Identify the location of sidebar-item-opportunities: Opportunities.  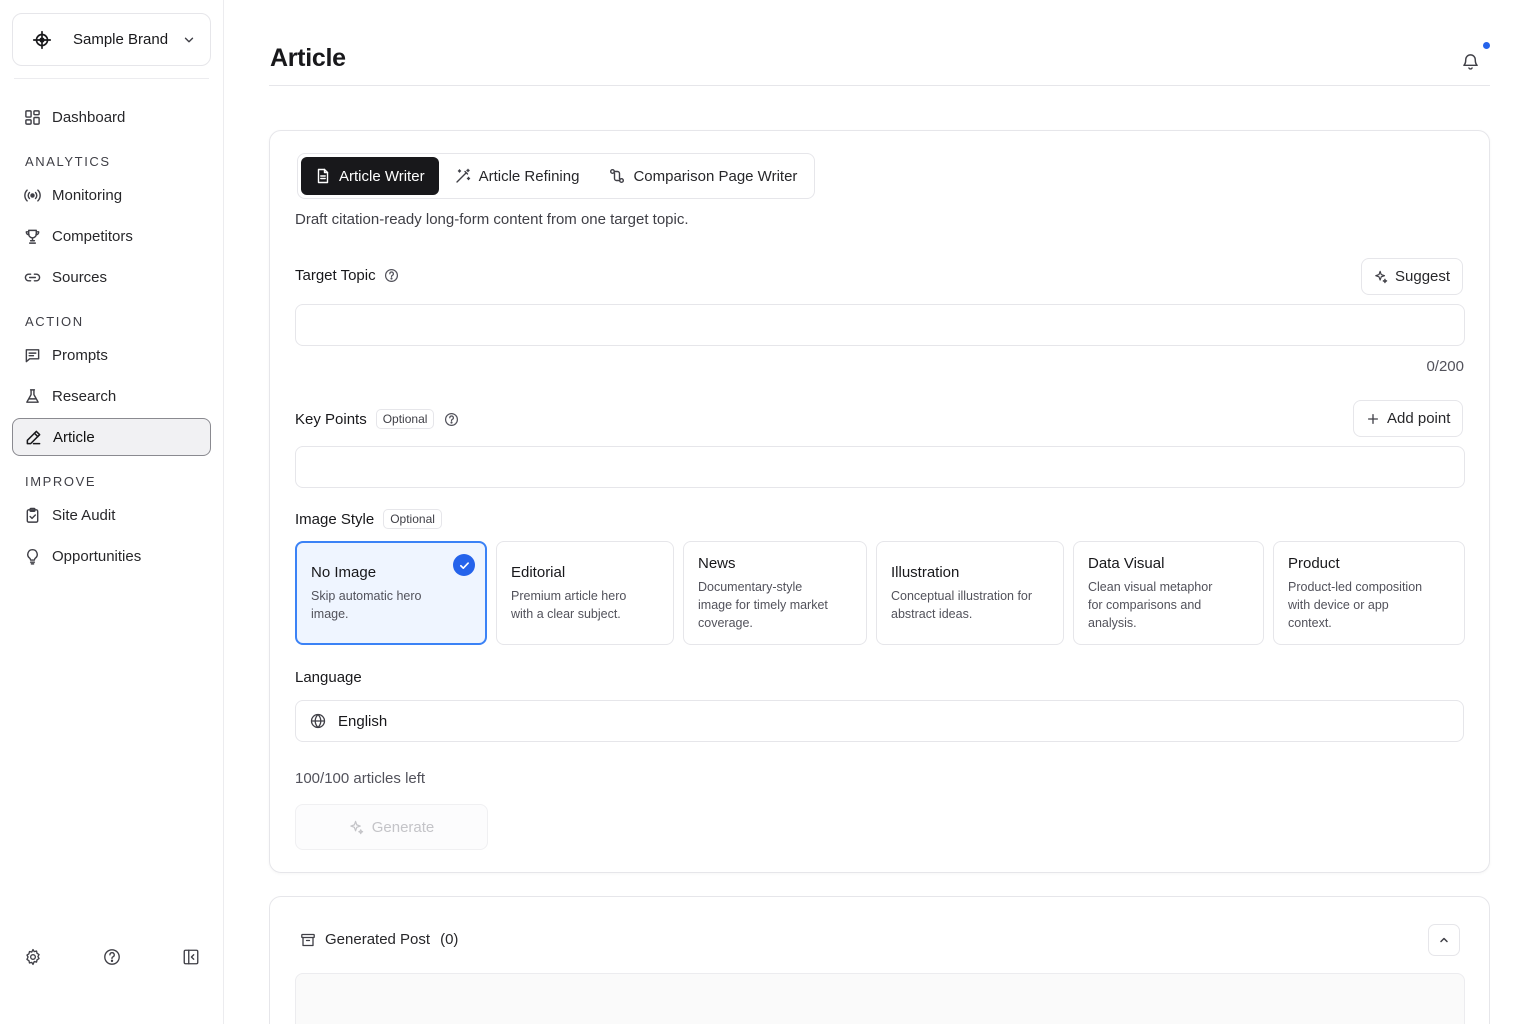
(111, 556).